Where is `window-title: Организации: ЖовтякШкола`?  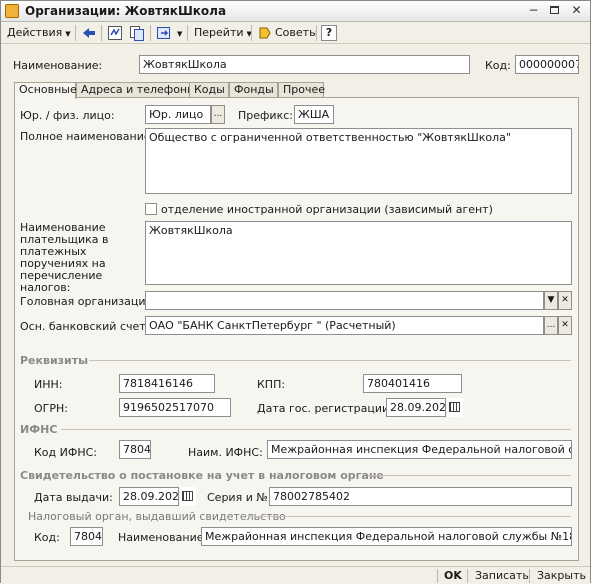 window-title: Организации: ЖовтякШкола is located at coordinates (126, 11).